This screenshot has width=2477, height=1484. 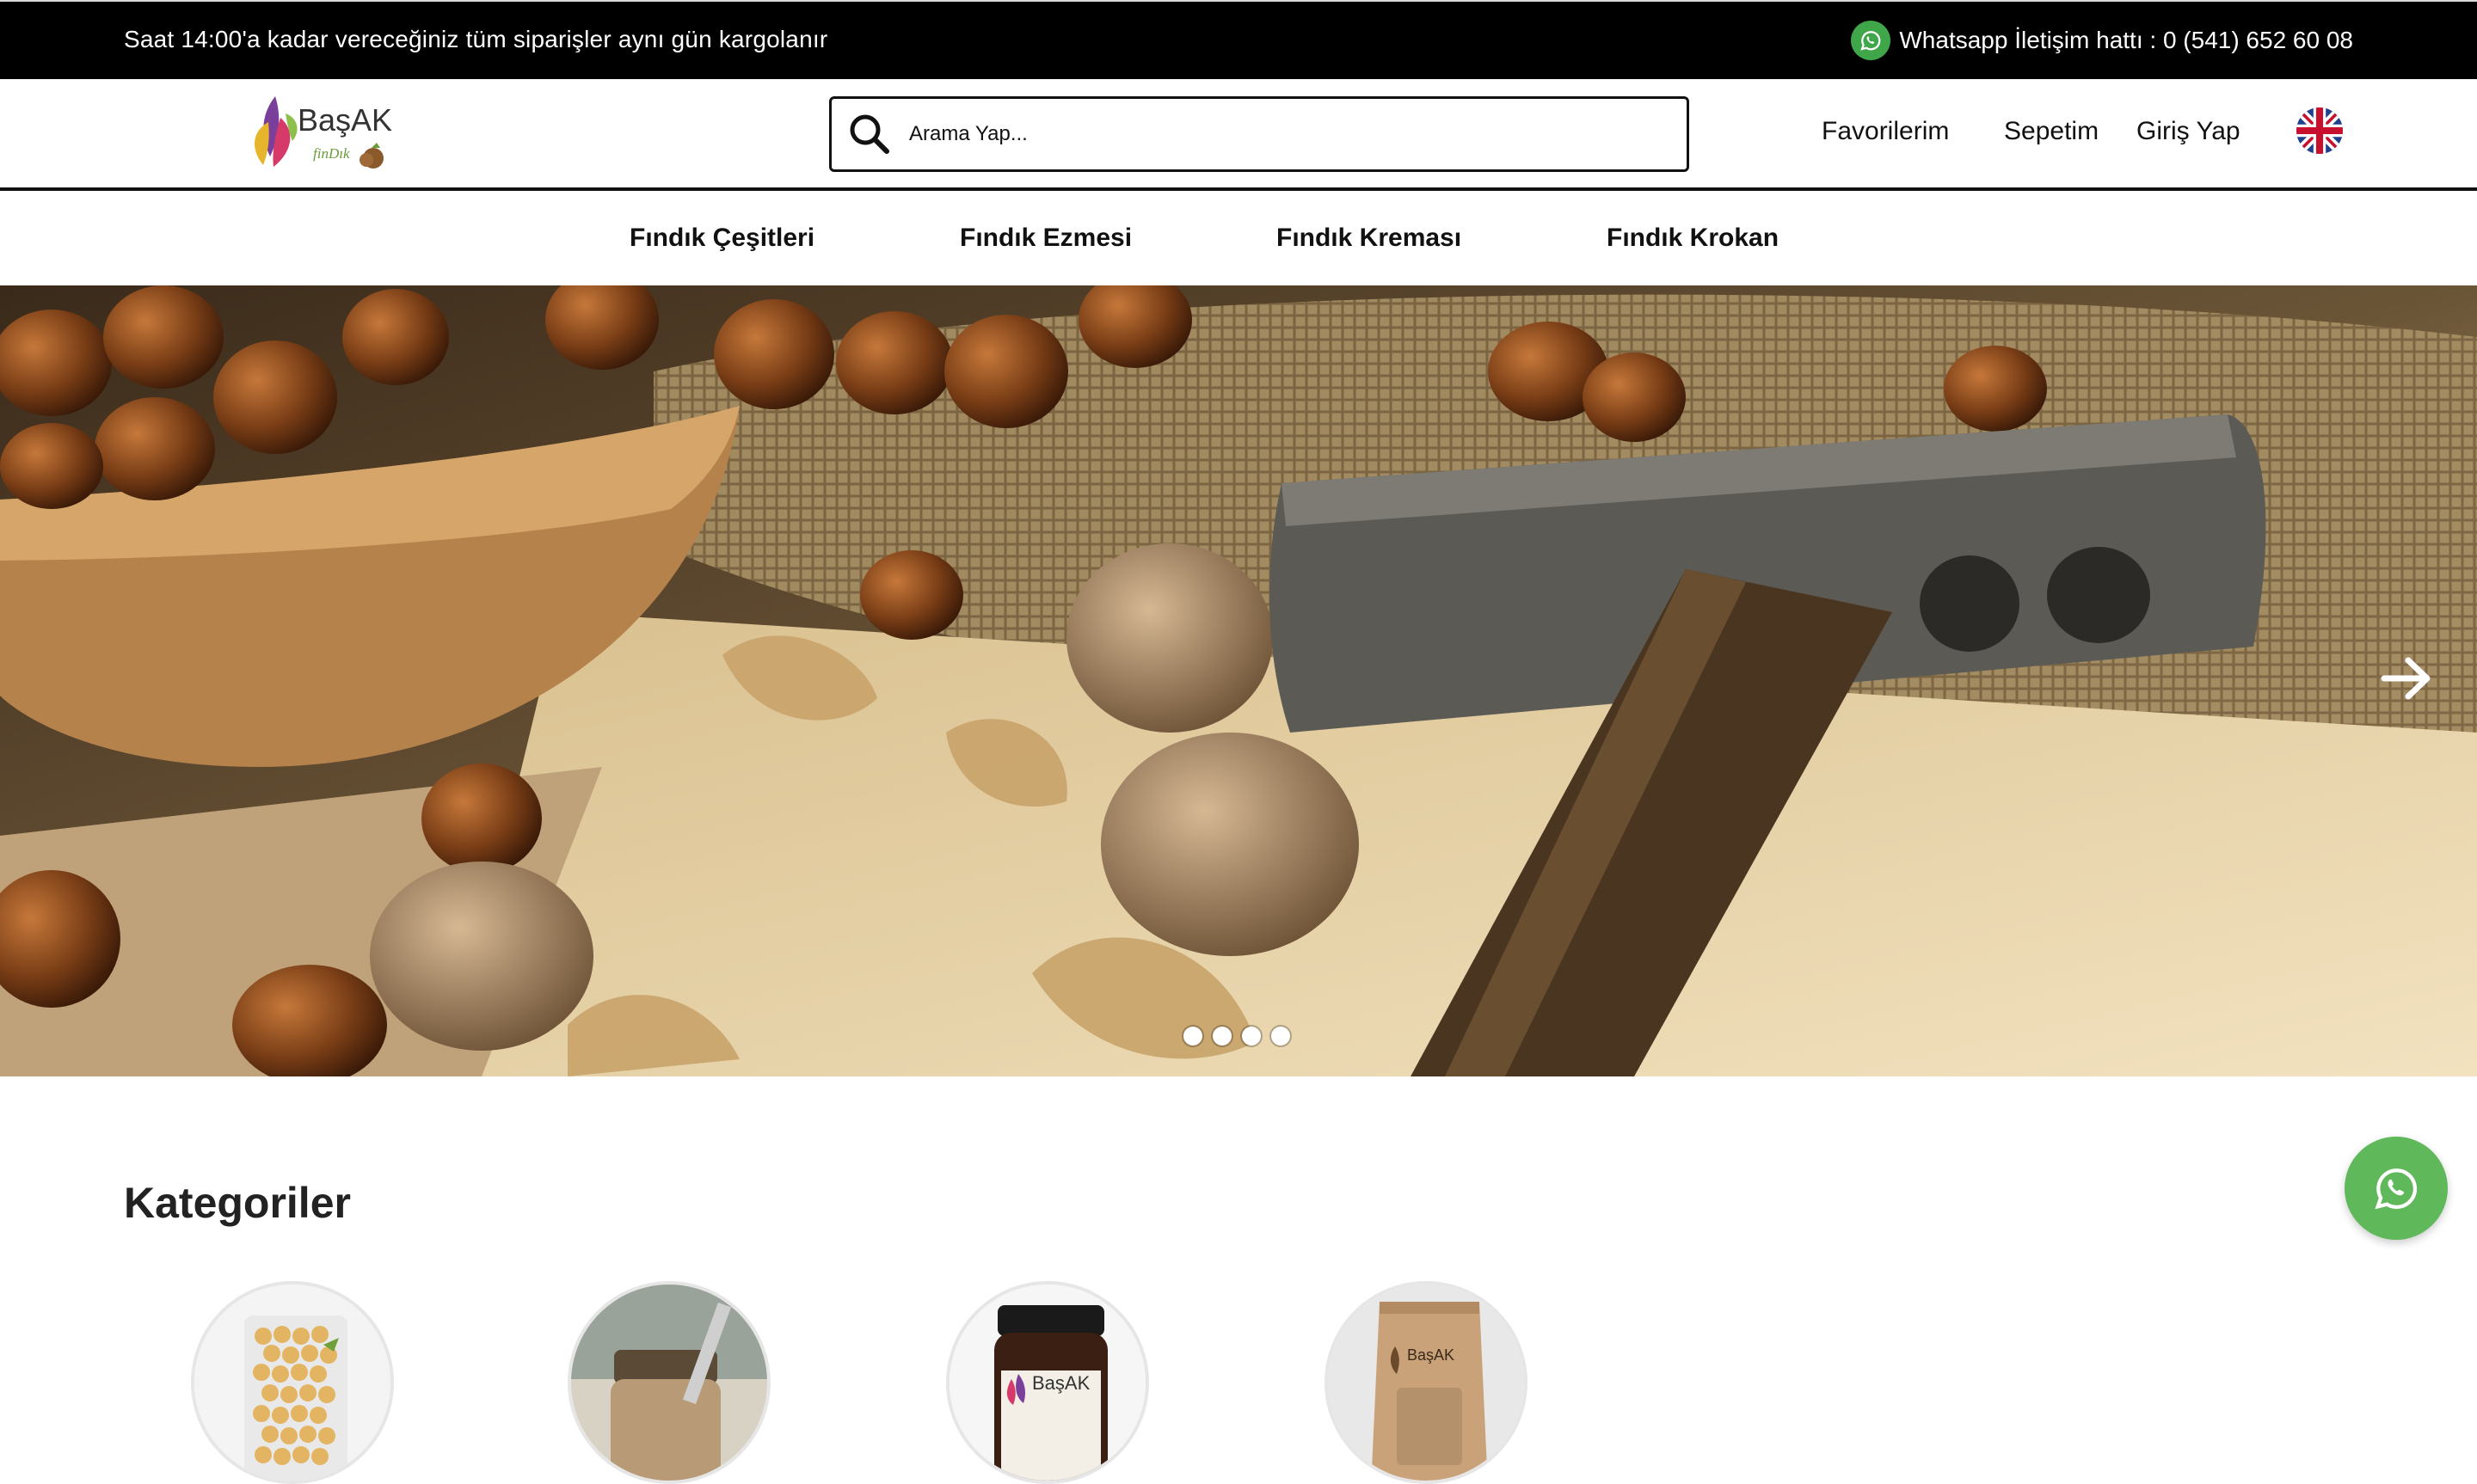 What do you see at coordinates (2406, 678) in the screenshot?
I see `arrow-right-icon` at bounding box center [2406, 678].